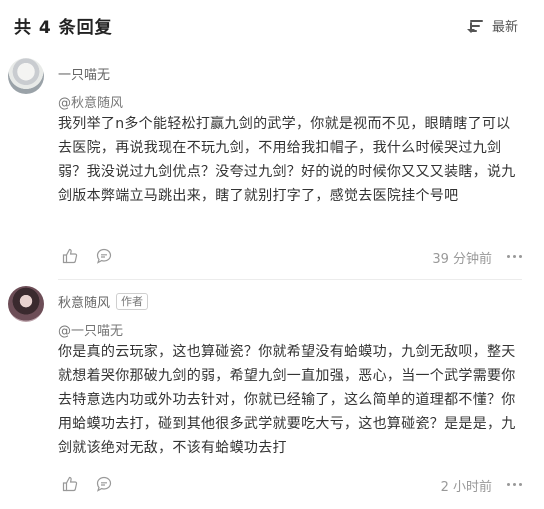  I want to click on sort-lines-icon, so click(476, 26).